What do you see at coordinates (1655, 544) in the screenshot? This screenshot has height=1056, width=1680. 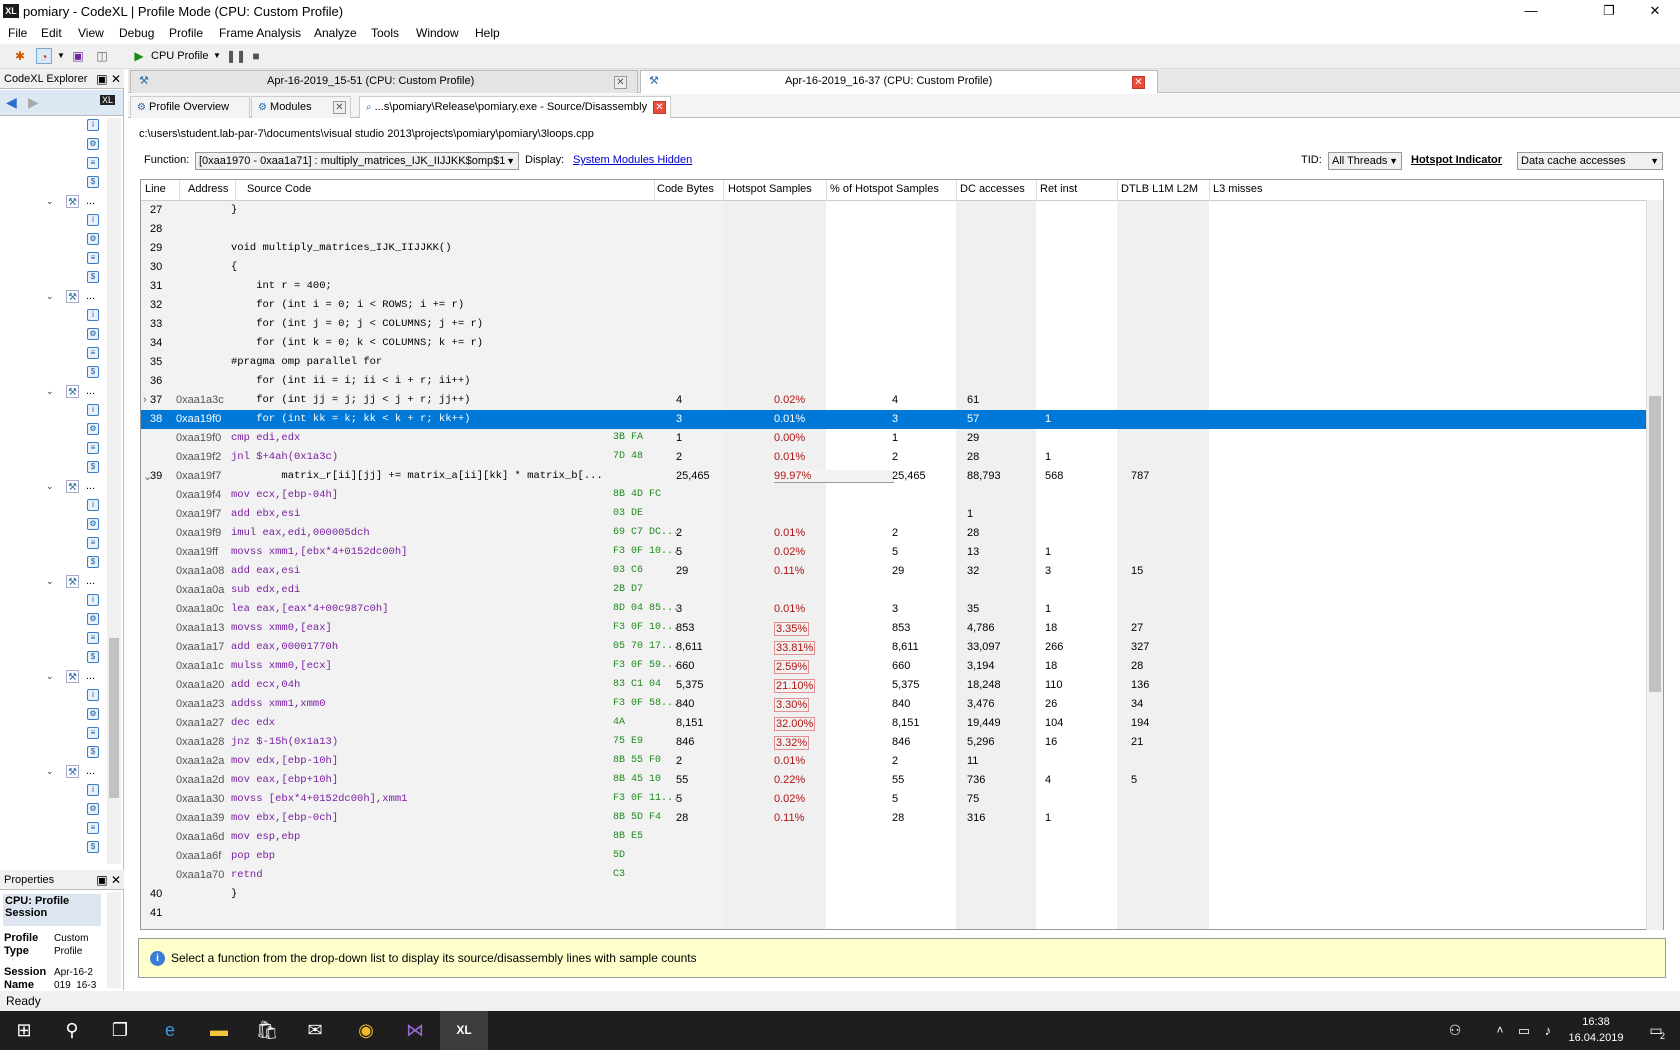 I see `table-scroll-thumb` at bounding box center [1655, 544].